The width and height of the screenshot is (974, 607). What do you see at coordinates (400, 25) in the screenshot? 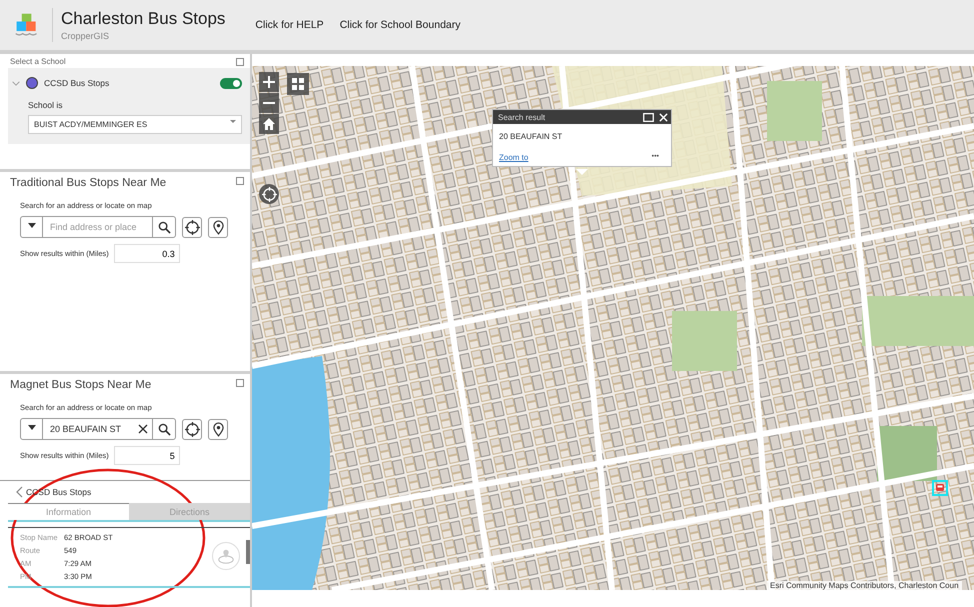
I see `header-link: Click for School Boundary` at bounding box center [400, 25].